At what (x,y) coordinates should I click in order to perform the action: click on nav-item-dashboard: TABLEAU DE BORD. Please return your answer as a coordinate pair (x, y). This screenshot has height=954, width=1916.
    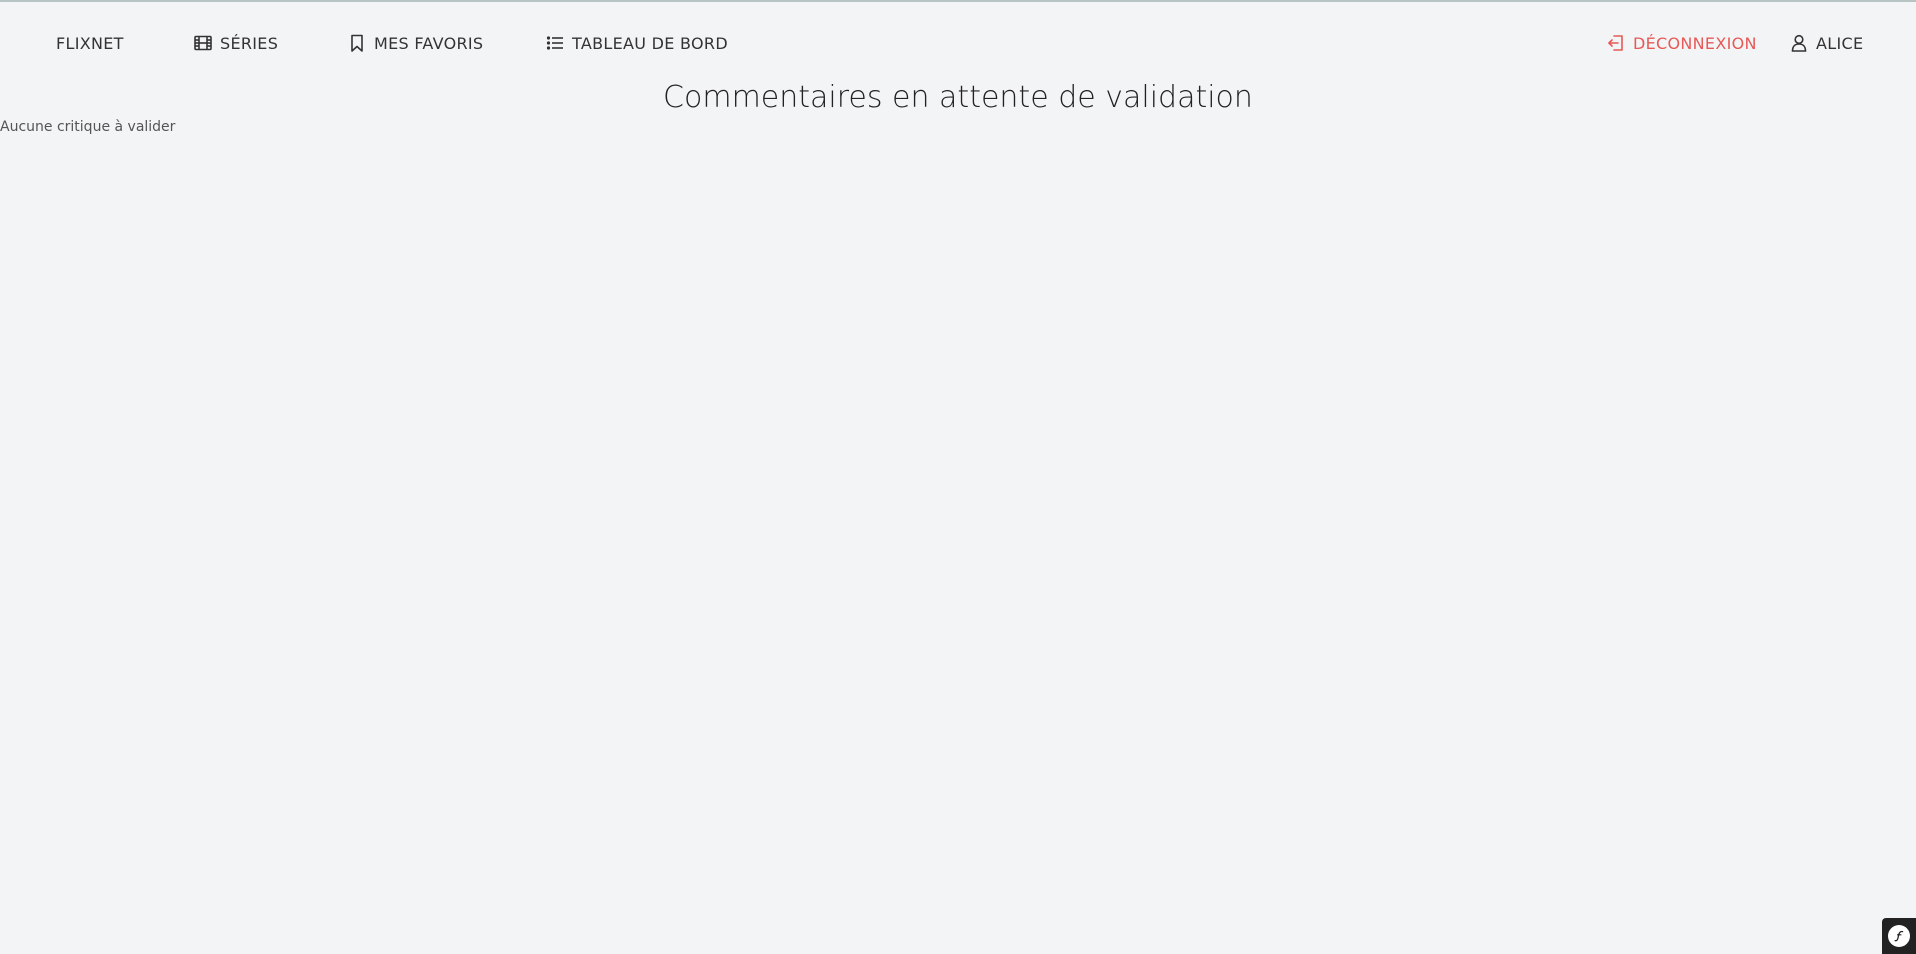
    Looking at the image, I should click on (636, 43).